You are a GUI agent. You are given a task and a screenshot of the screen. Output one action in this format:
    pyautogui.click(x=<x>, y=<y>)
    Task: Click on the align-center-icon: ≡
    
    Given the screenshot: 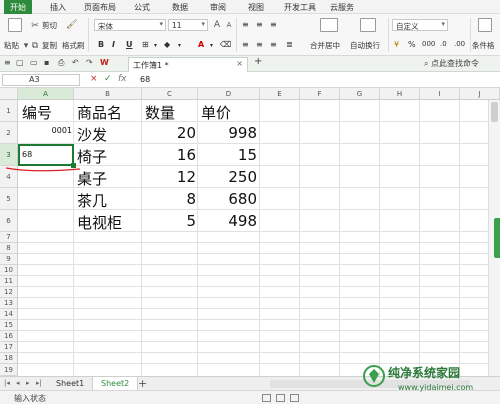 What is the action you would take?
    pyautogui.click(x=259, y=44)
    